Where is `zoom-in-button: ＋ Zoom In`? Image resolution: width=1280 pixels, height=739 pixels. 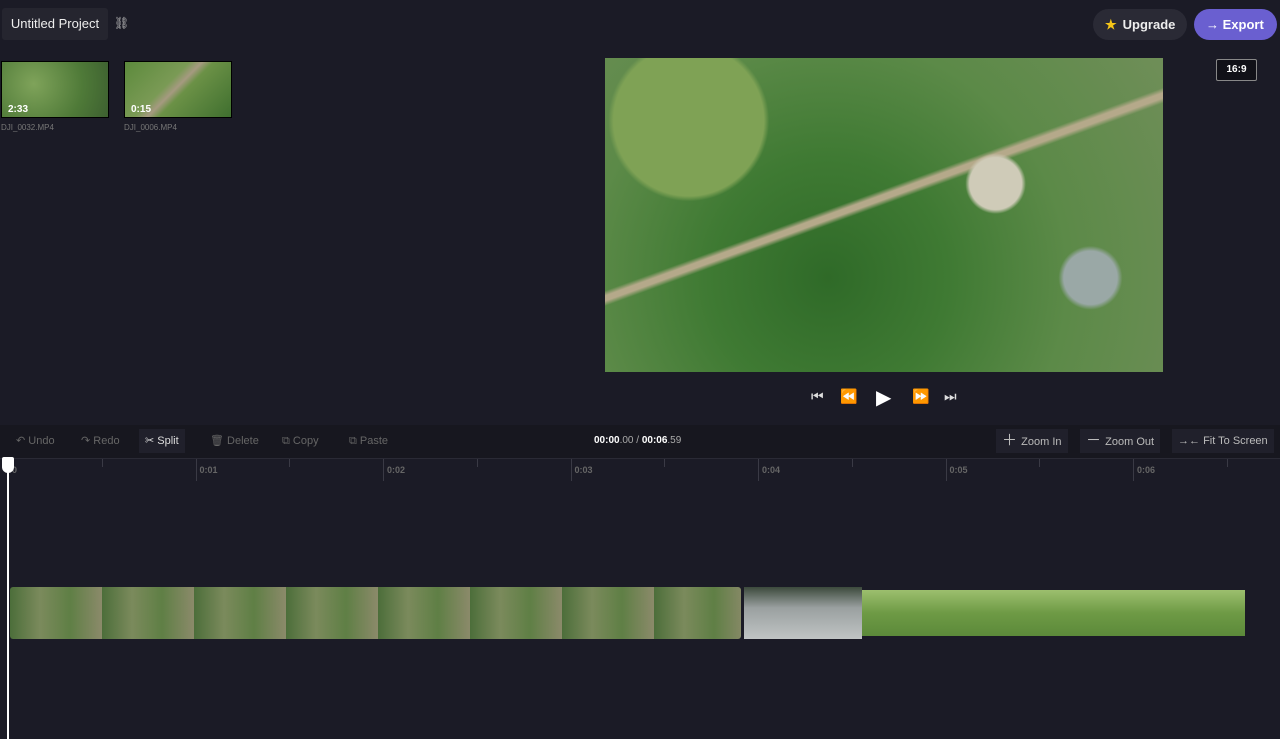 zoom-in-button: ＋ Zoom In is located at coordinates (1032, 441).